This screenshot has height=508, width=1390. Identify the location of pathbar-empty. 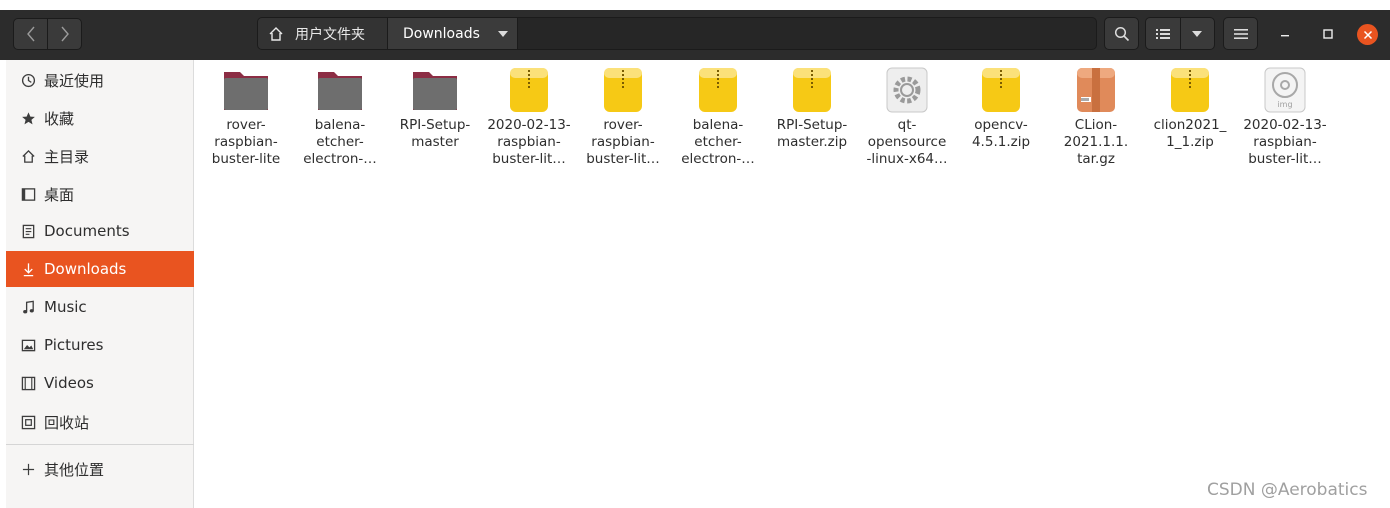
(807, 33).